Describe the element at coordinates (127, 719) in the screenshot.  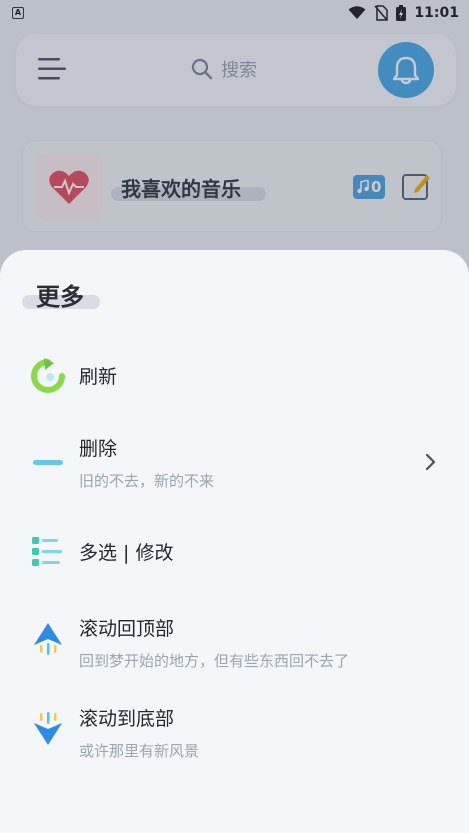
I see `menu-item-label: 滚动到底部` at that location.